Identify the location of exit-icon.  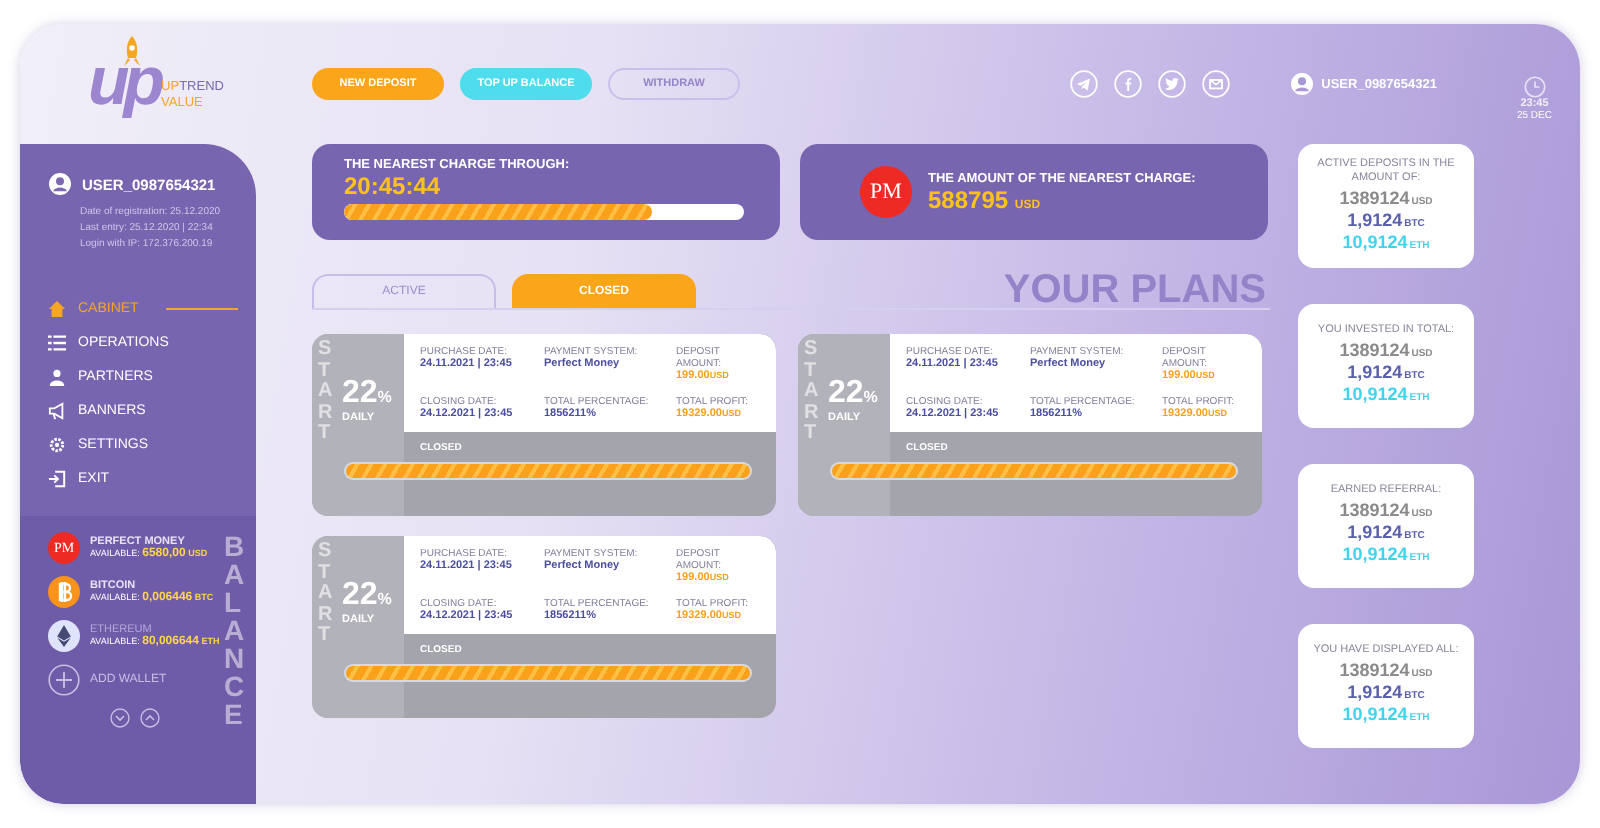
(57, 479).